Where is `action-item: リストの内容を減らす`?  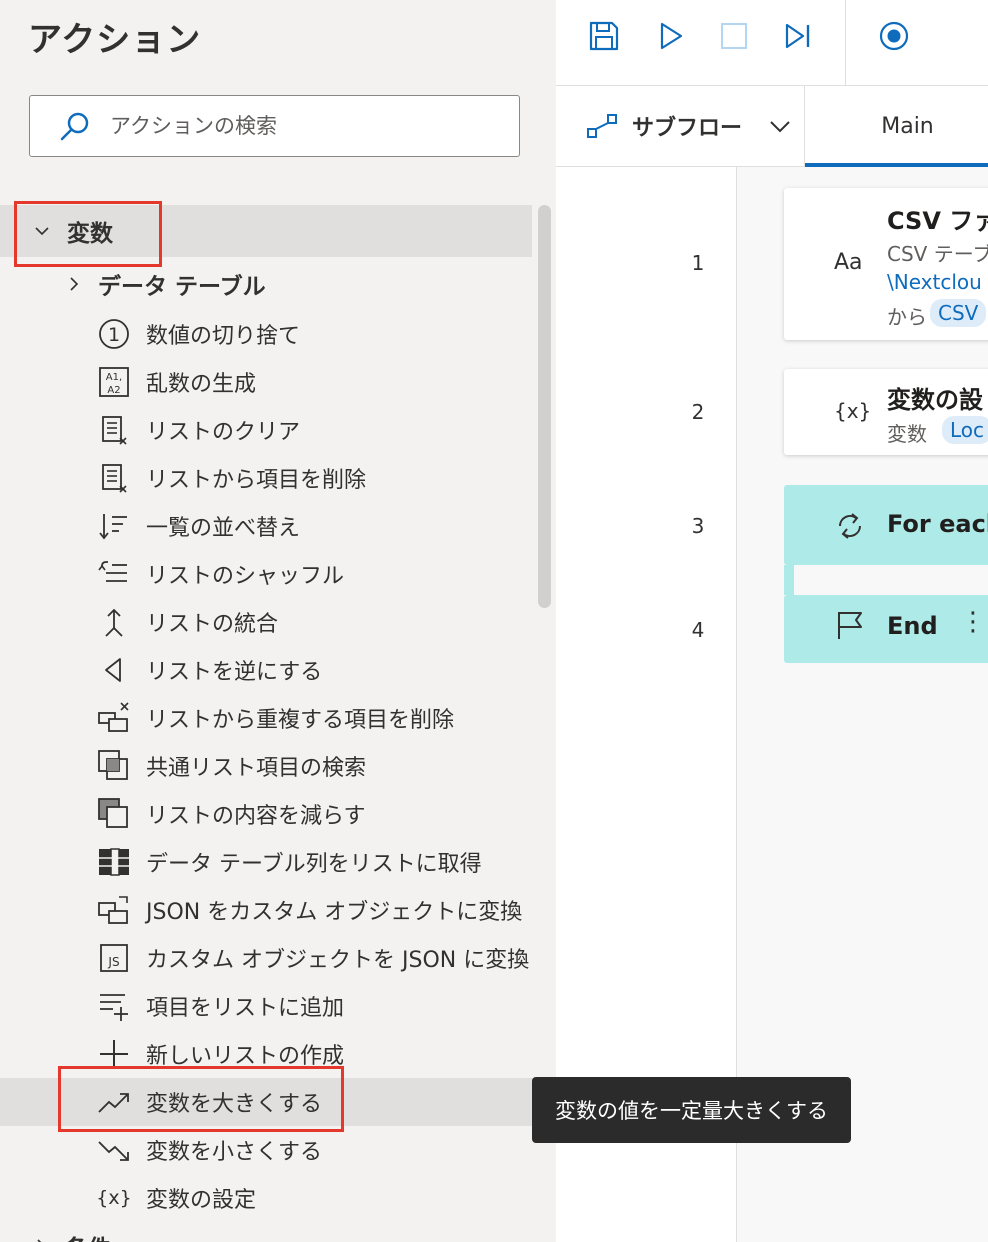
action-item: リストの内容を減らす is located at coordinates (266, 814).